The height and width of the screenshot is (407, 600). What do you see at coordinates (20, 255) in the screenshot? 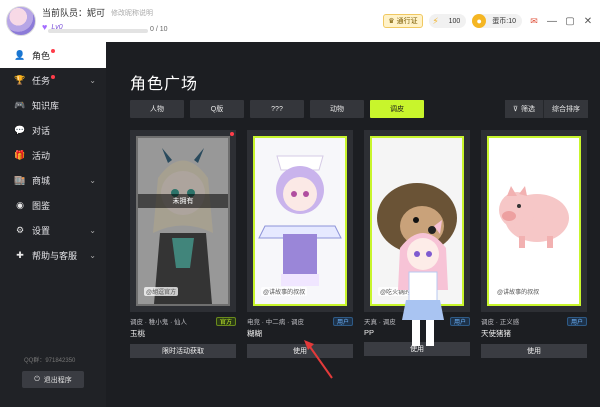
I see `help-icon: ✚` at bounding box center [20, 255].